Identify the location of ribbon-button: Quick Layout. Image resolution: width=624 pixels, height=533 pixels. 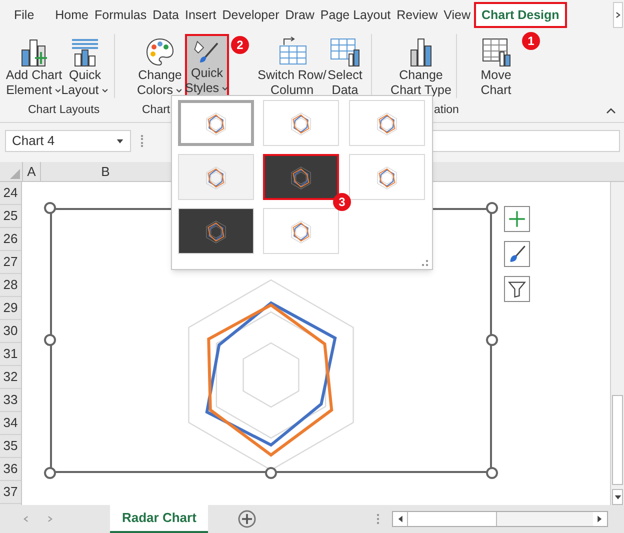
(85, 66).